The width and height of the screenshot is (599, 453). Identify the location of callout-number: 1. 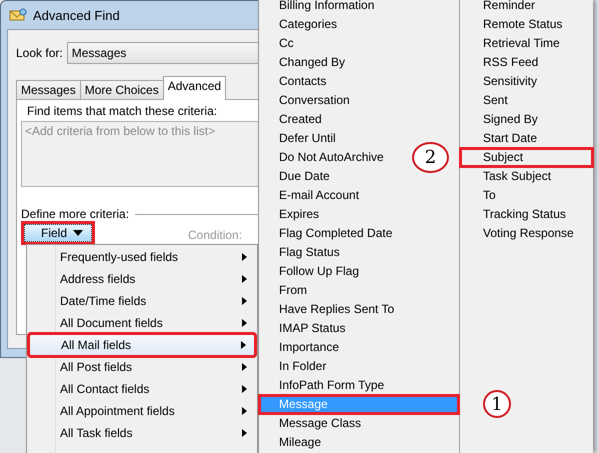
(497, 404).